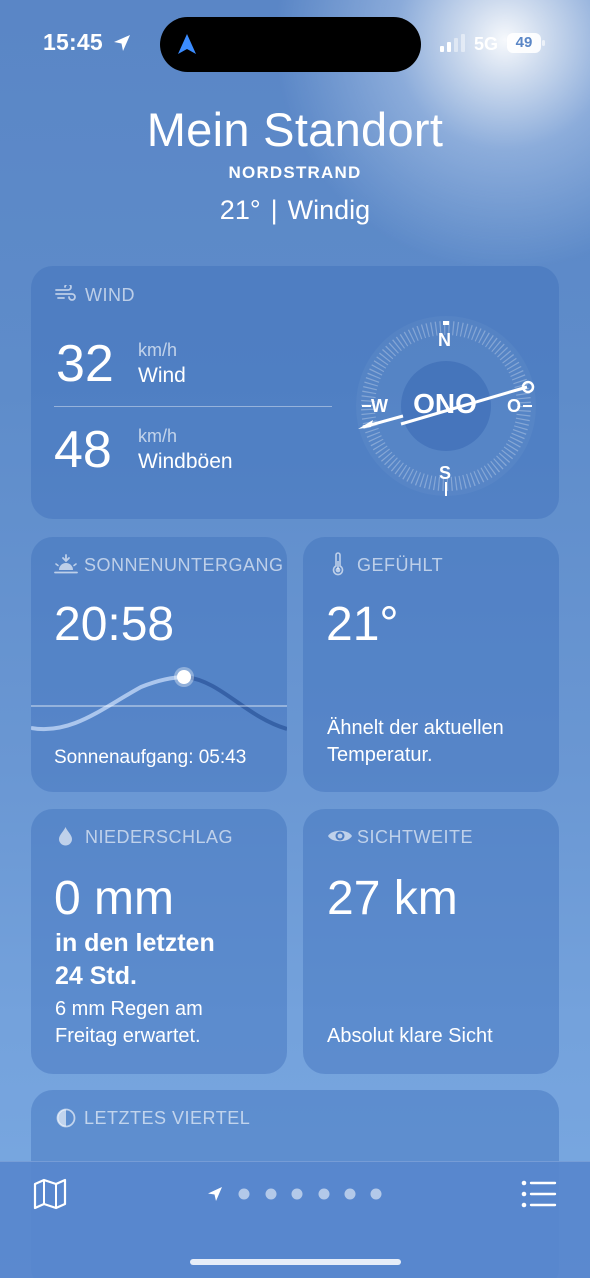 Image resolution: width=590 pixels, height=1278 pixels. What do you see at coordinates (159, 837) in the screenshot?
I see `precipitation-label: NIEDERSCHLAG` at bounding box center [159, 837].